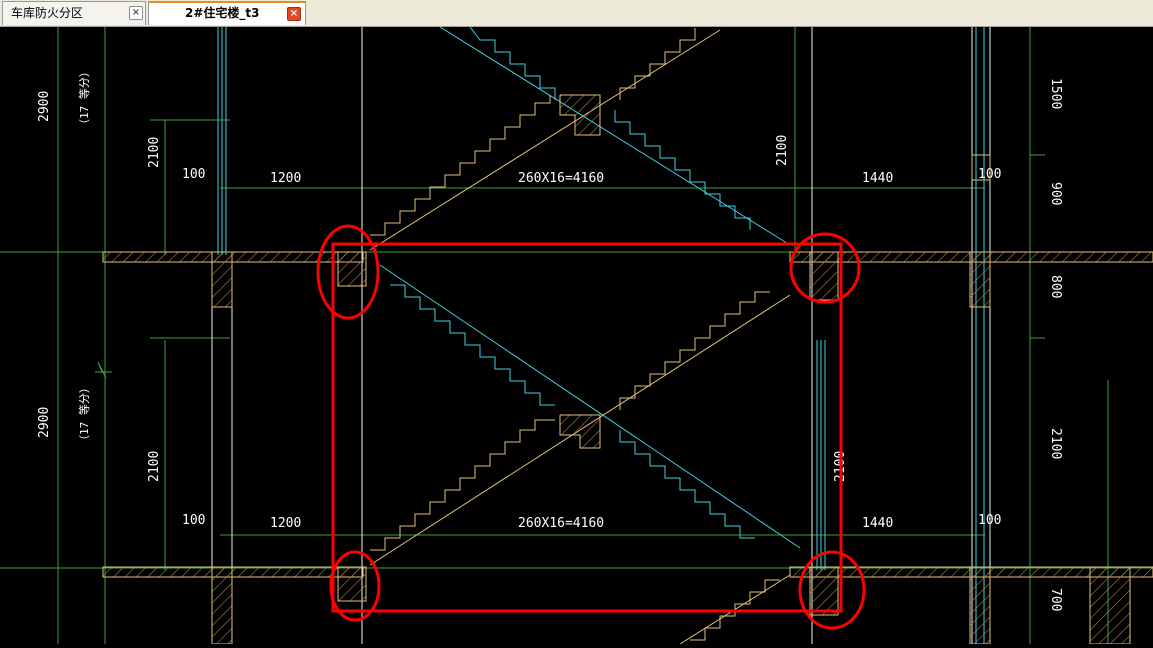 Image resolution: width=1153 pixels, height=648 pixels. Describe the element at coordinates (1055, 443) in the screenshot. I see `dim-right-2100: 2100` at that location.